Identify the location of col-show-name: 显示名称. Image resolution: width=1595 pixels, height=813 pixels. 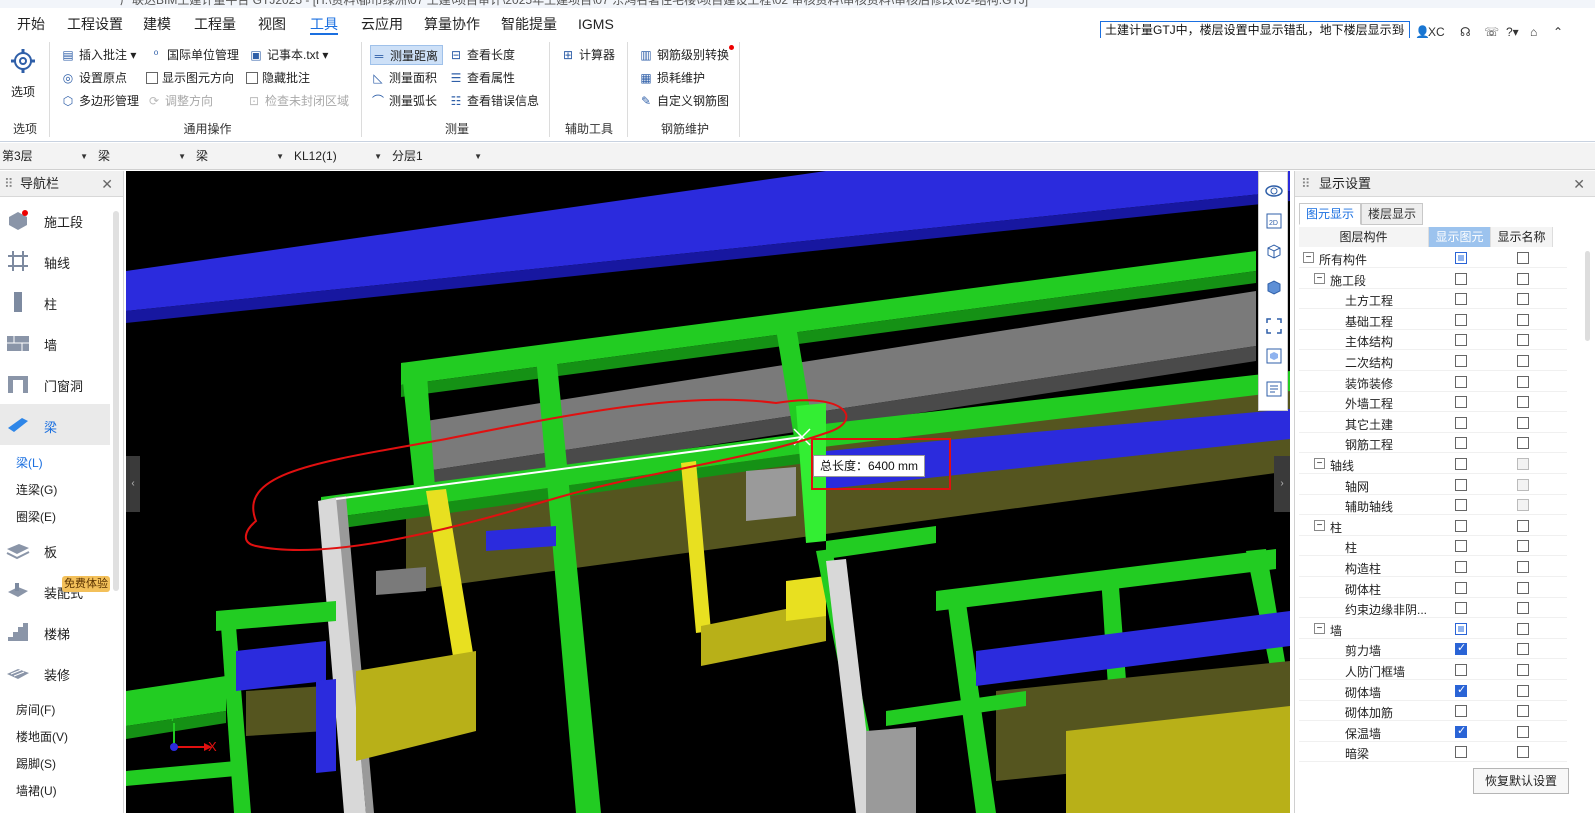
(1522, 237).